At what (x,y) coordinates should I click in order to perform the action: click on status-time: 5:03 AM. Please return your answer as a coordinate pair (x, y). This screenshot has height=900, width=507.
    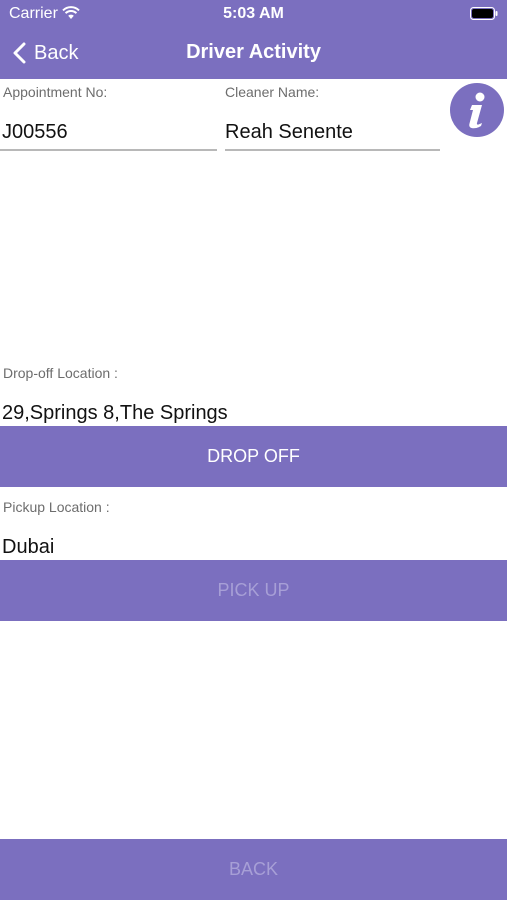
    Looking at the image, I should click on (253, 13).